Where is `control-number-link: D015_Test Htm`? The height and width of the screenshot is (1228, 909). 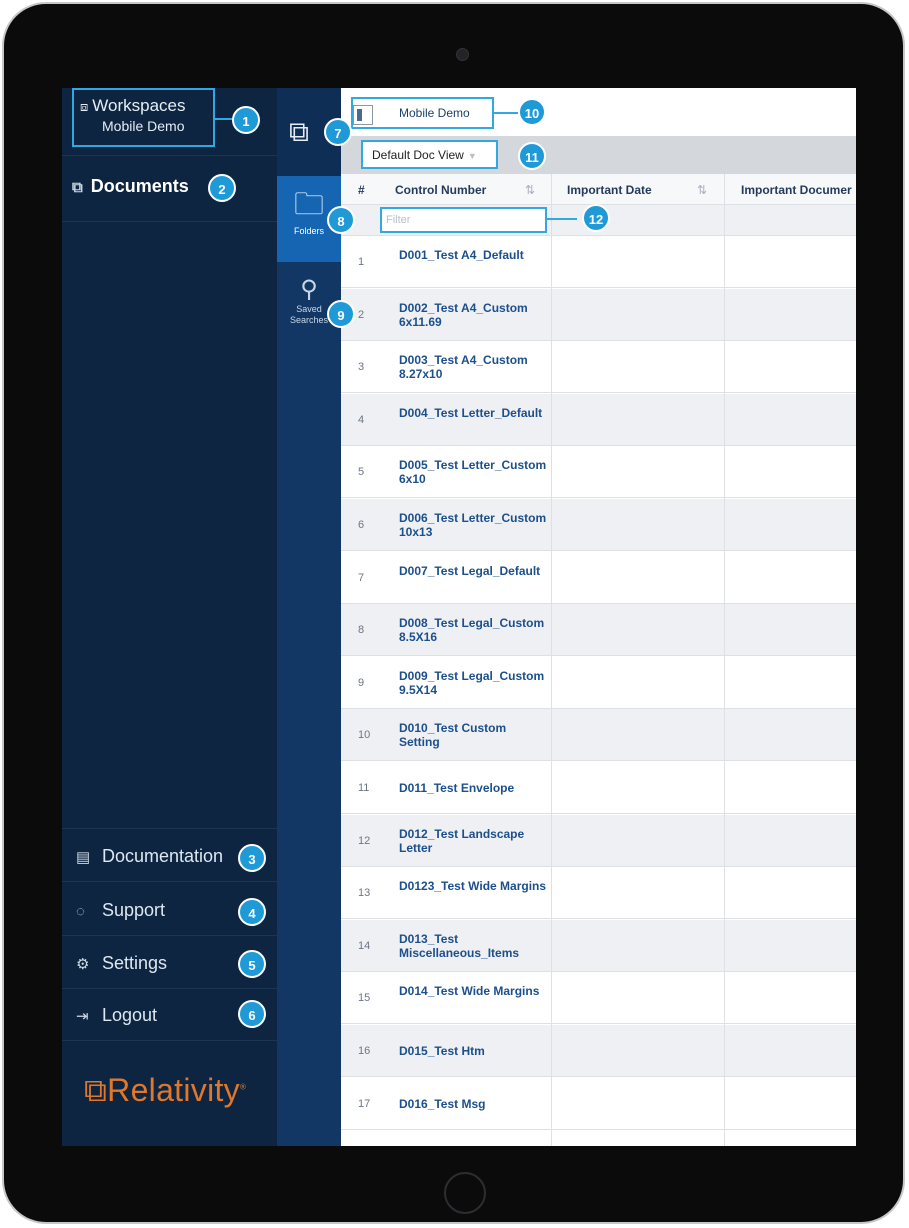
control-number-link: D015_Test Htm is located at coordinates (474, 1051).